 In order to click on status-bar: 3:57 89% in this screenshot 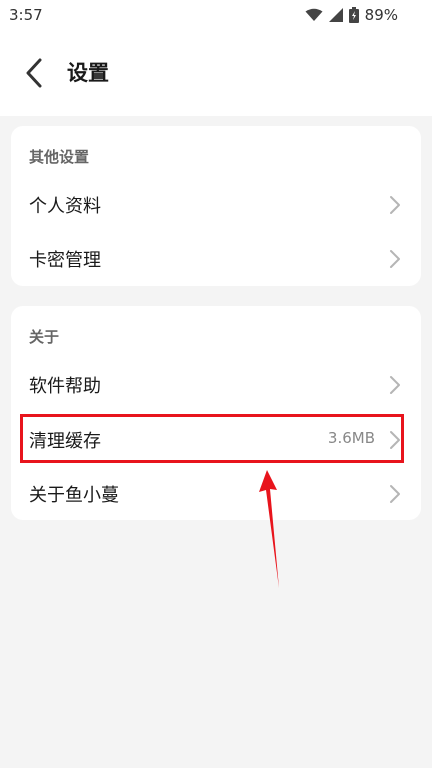, I will do `click(216, 16)`.